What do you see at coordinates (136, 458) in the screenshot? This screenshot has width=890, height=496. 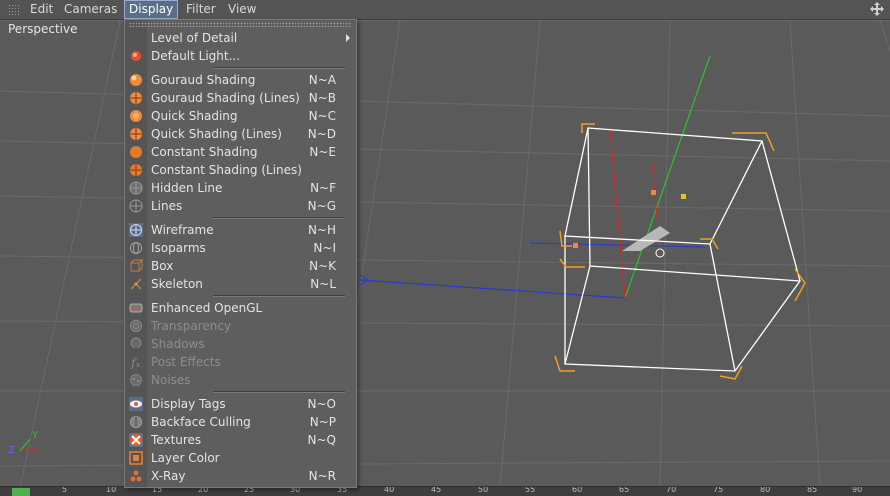 I see `layer-color-icon` at bounding box center [136, 458].